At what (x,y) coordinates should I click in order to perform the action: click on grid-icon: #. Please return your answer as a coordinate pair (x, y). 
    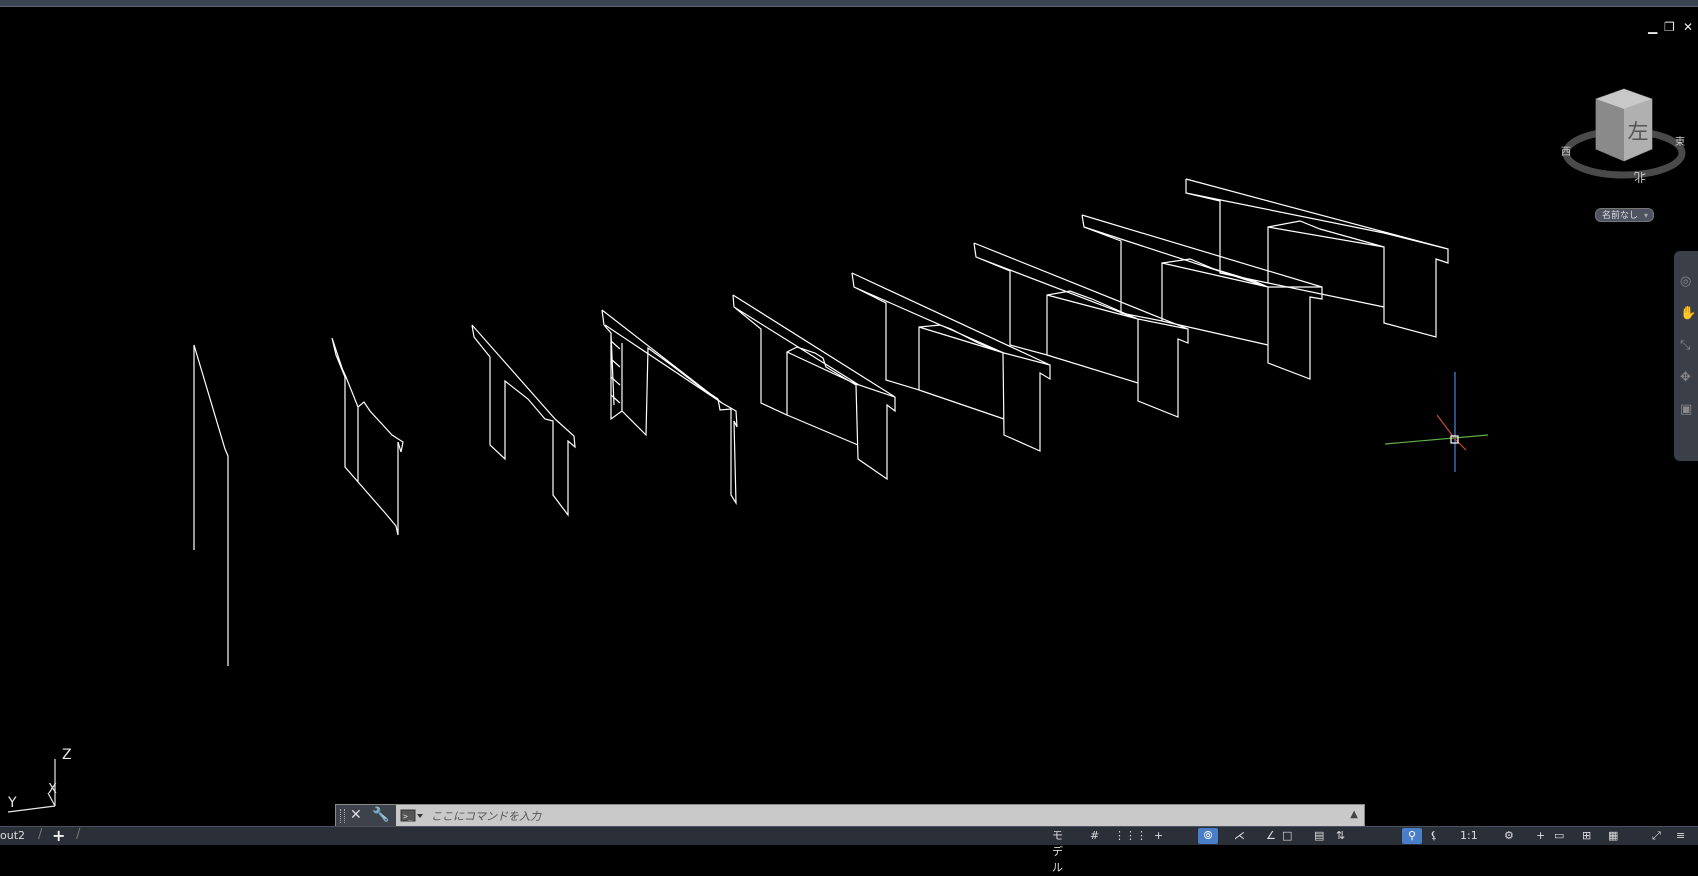
    Looking at the image, I should click on (1094, 836).